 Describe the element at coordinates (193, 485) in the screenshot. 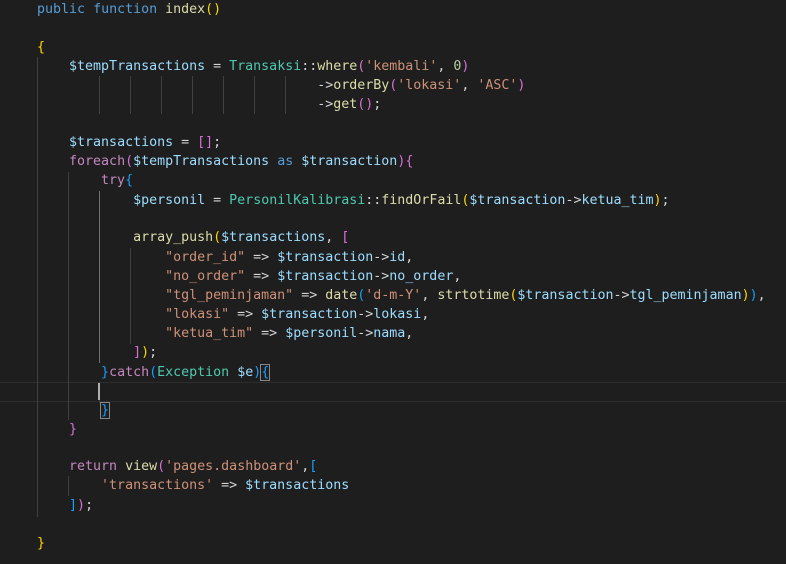

I see `code-line: 'transactions' => $transactions` at that location.